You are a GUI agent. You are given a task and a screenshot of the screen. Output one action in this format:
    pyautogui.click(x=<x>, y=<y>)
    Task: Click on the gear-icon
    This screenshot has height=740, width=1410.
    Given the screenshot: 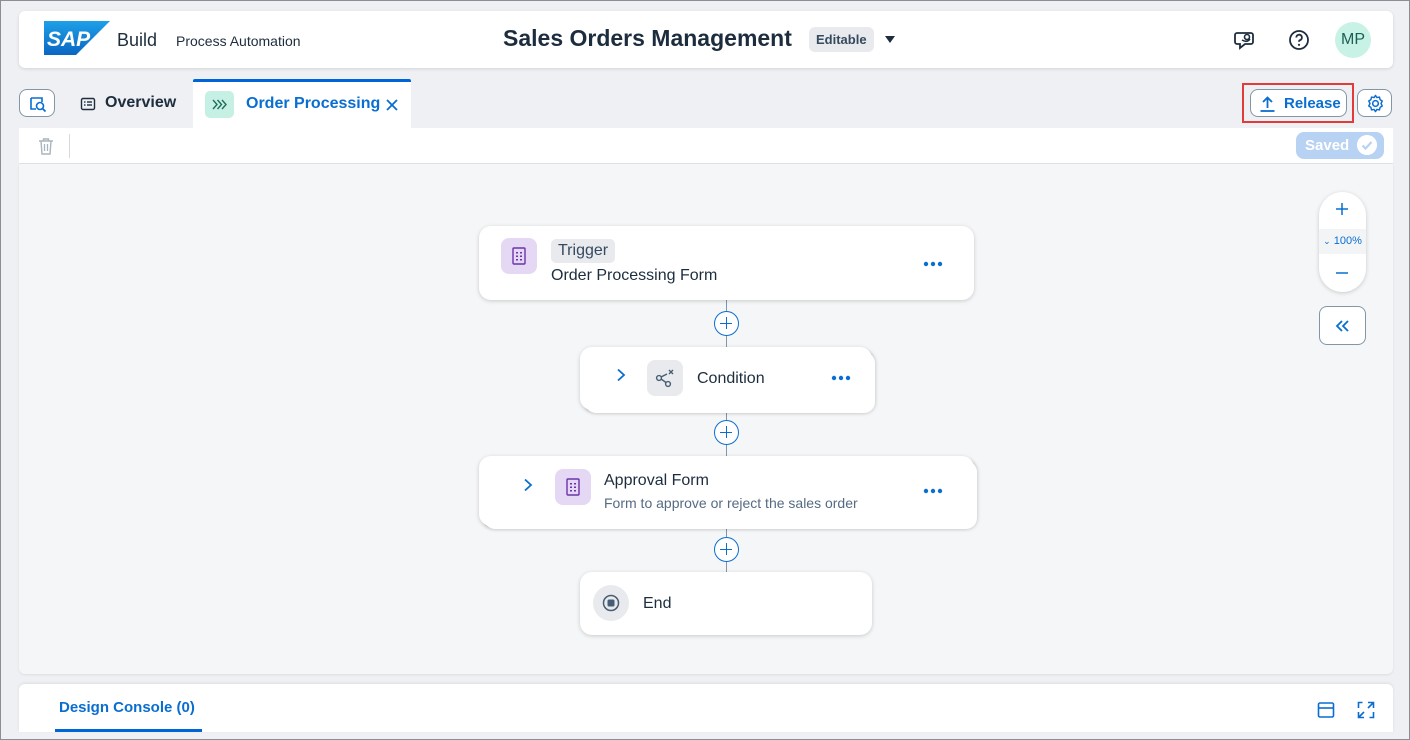 What is the action you would take?
    pyautogui.click(x=1375, y=103)
    